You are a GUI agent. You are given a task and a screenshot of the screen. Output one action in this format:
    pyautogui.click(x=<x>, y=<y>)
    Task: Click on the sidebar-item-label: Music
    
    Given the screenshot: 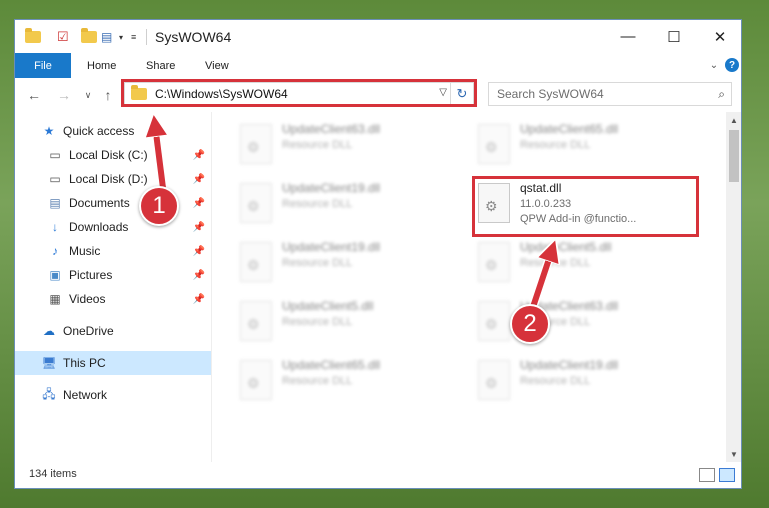 What is the action you would take?
    pyautogui.click(x=85, y=251)
    